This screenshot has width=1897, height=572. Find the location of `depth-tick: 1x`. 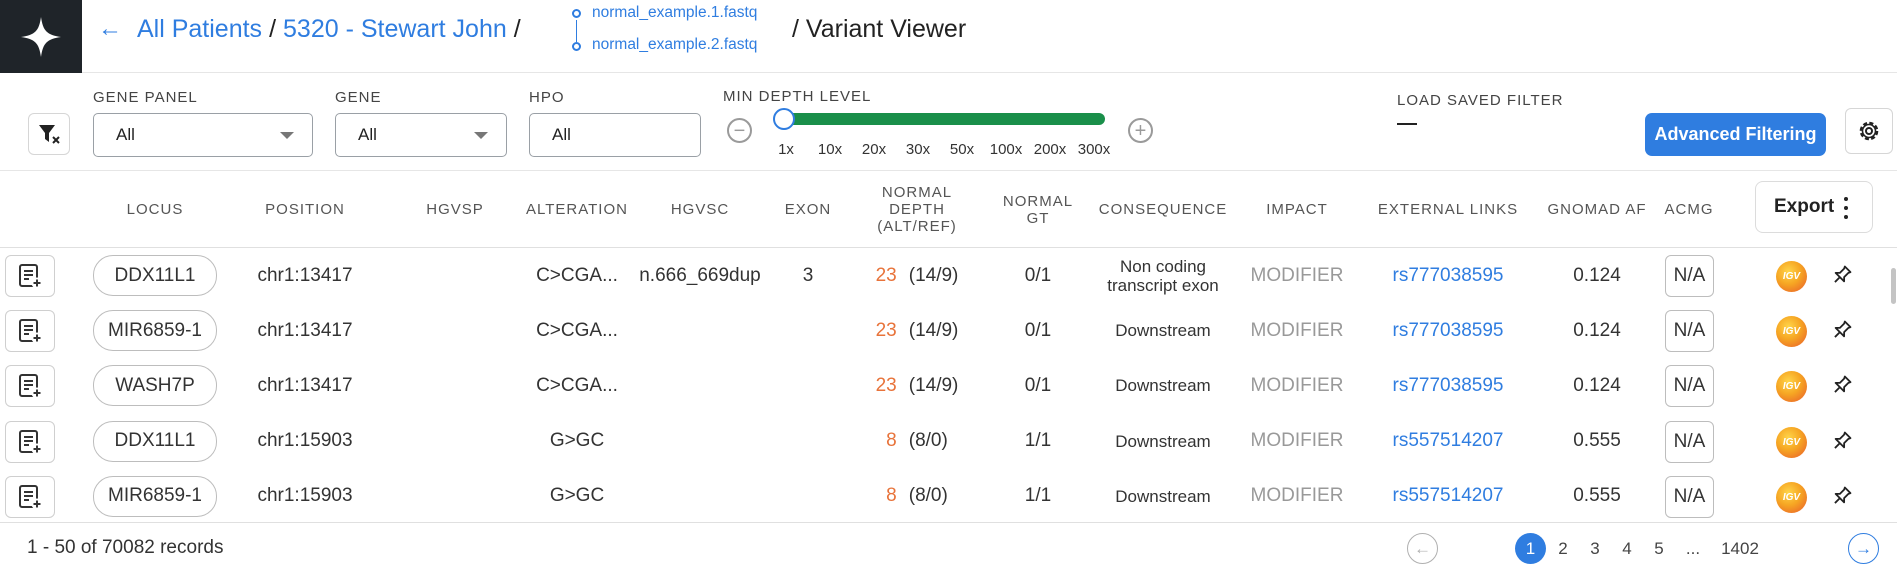

depth-tick: 1x is located at coordinates (786, 149).